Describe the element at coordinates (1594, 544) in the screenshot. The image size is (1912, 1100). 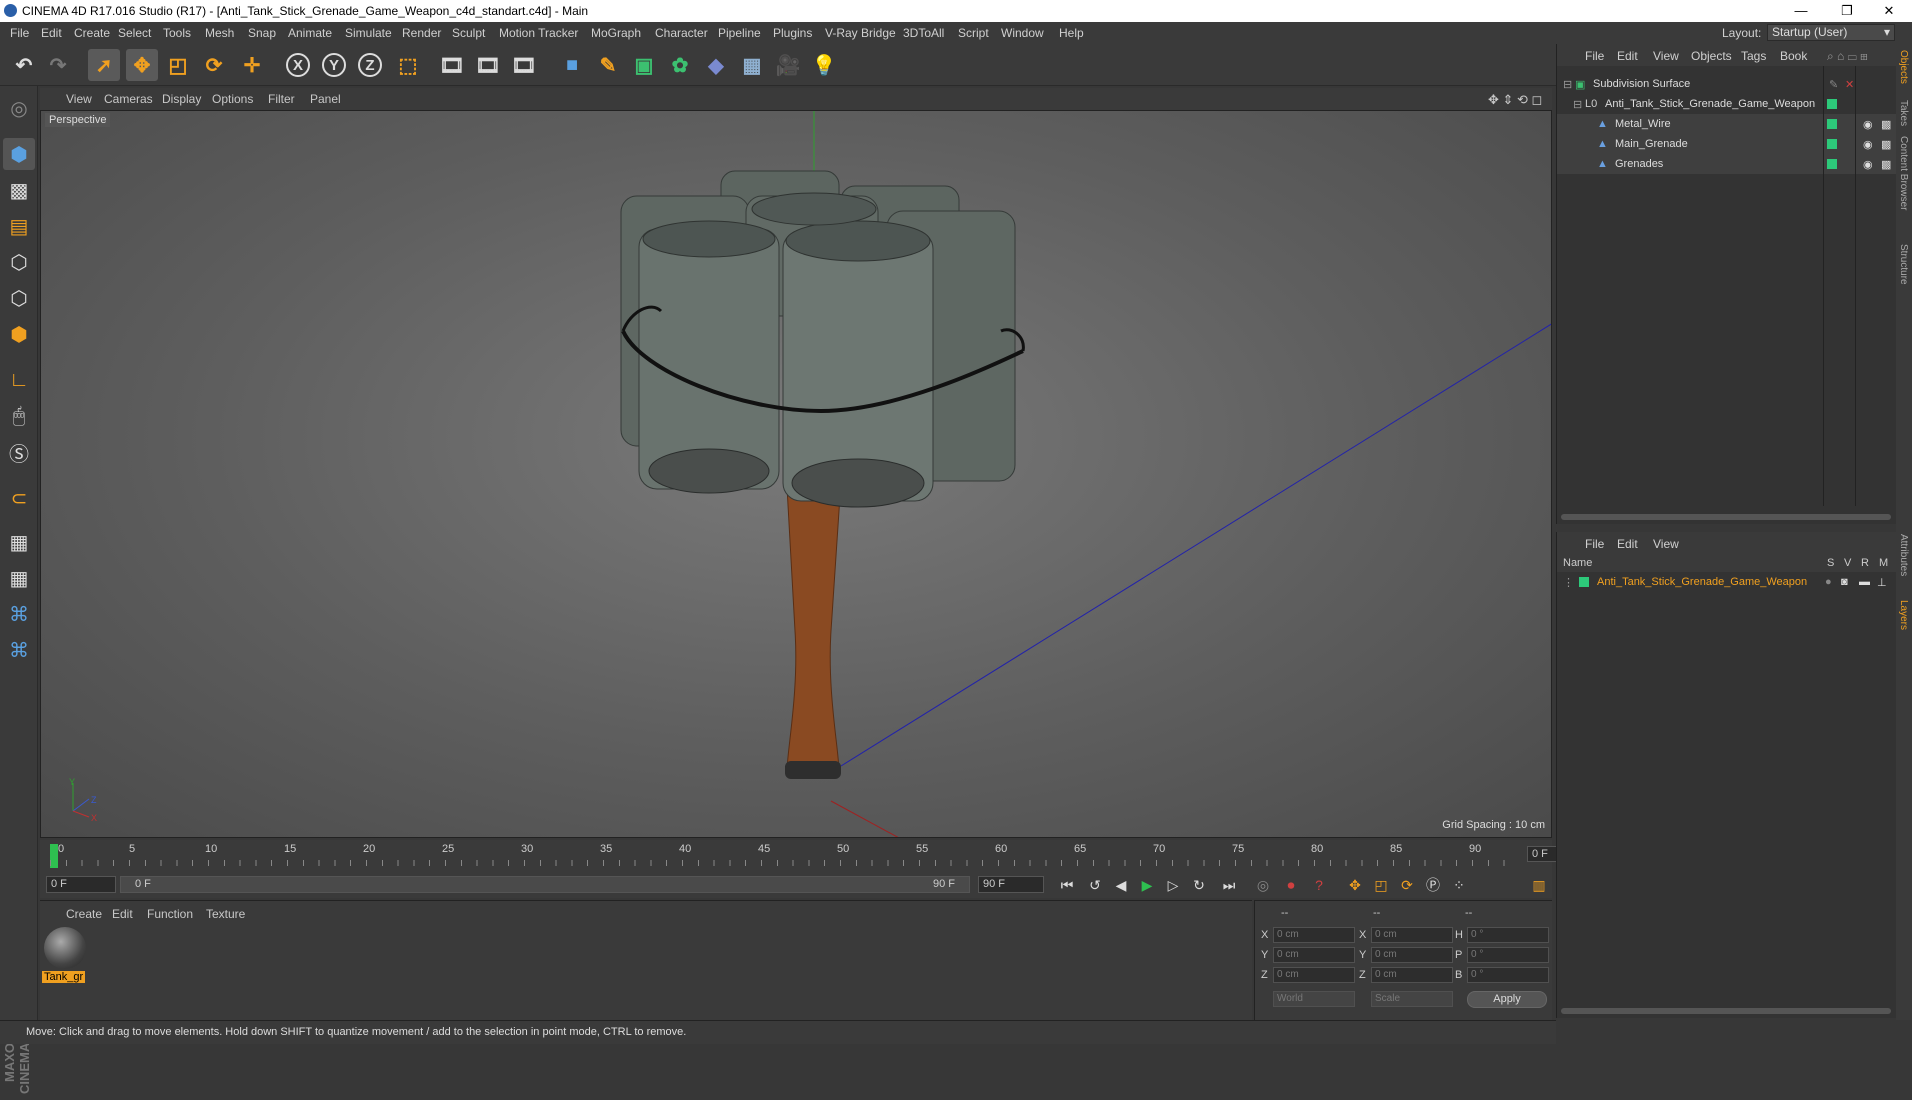
I see `layermgr-menu-file: File` at that location.